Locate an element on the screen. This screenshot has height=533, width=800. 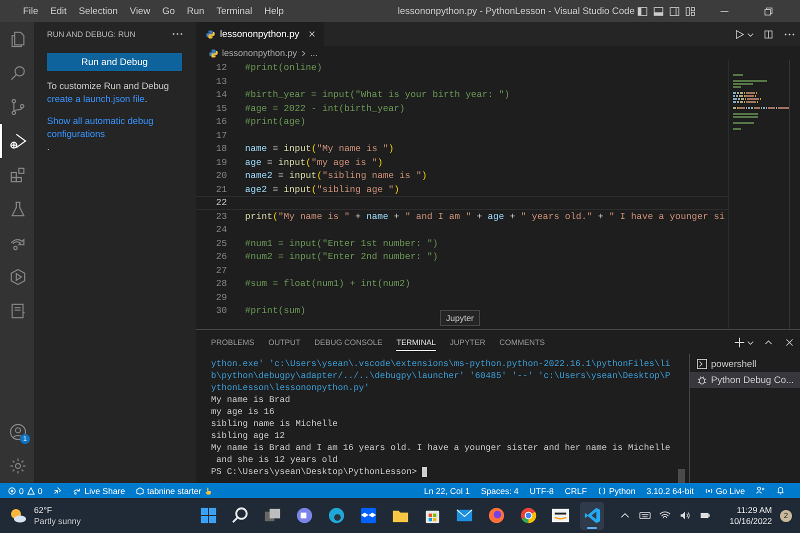
line-number: 26 is located at coordinates (220, 256).